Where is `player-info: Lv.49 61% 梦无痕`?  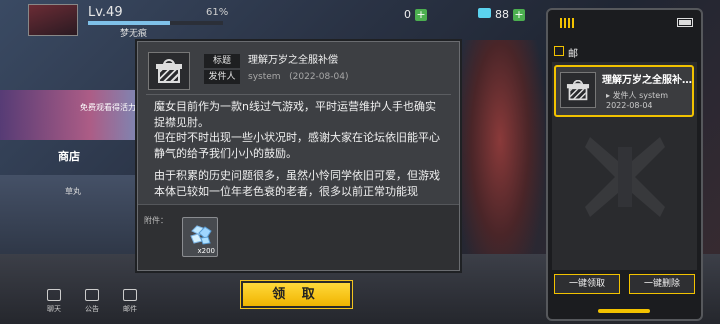 player-info: Lv.49 61% 梦无痕 is located at coordinates (128, 21).